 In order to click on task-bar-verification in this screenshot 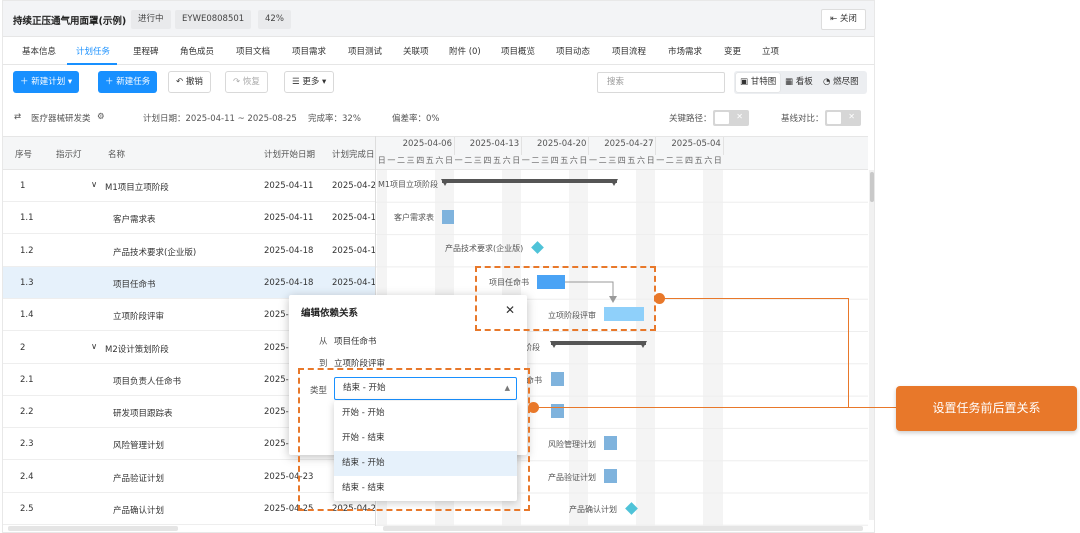, I will do `click(610, 476)`.